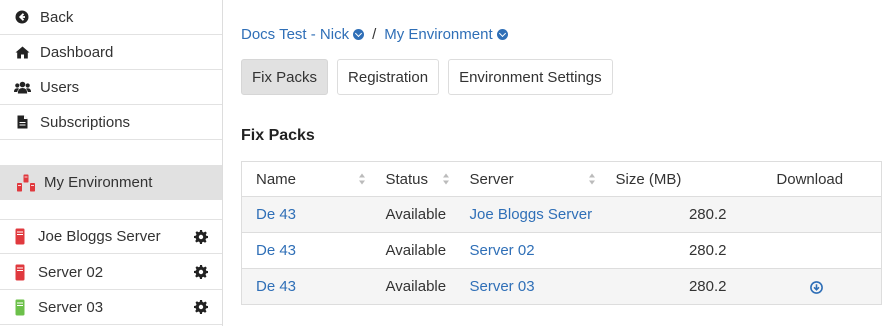  Describe the element at coordinates (531, 214) in the screenshot. I see `server-link: Joe Bloggs Server` at that location.